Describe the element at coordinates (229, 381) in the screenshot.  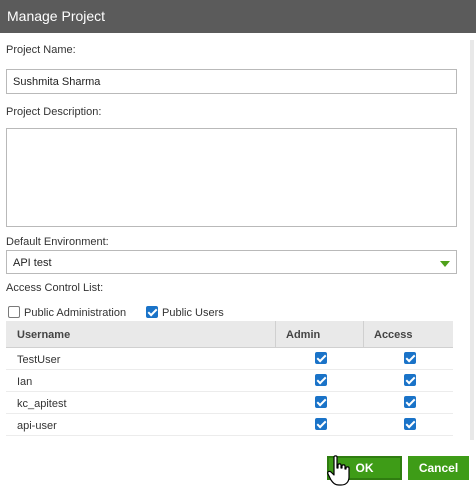
I see `table-row: Ian` at that location.